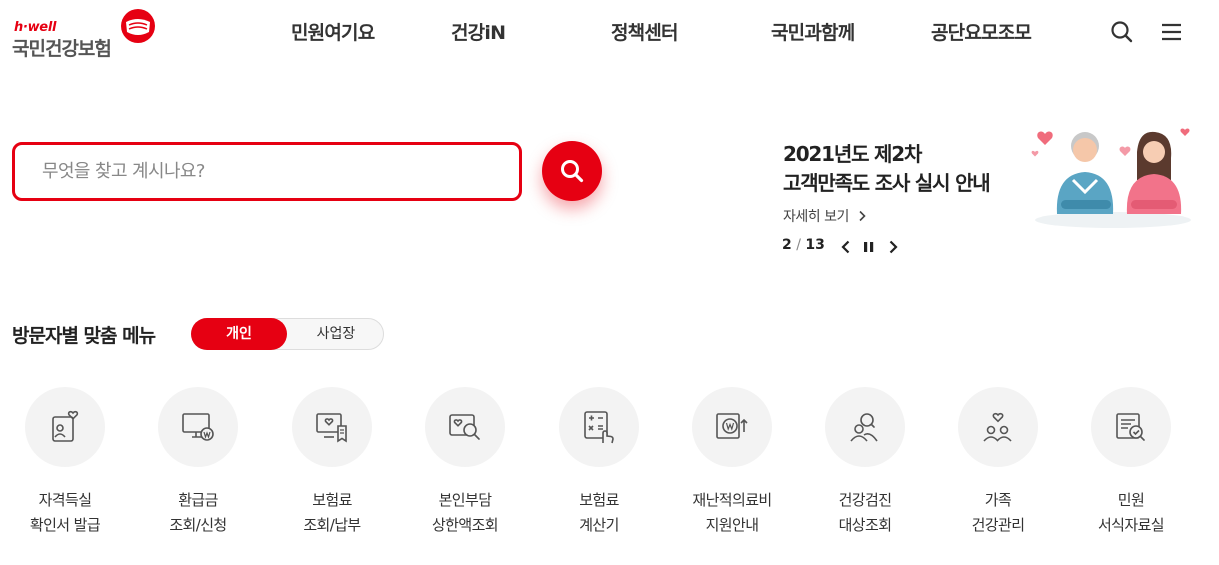  I want to click on quick-menu-label: 가족 건강관리, so click(998, 512).